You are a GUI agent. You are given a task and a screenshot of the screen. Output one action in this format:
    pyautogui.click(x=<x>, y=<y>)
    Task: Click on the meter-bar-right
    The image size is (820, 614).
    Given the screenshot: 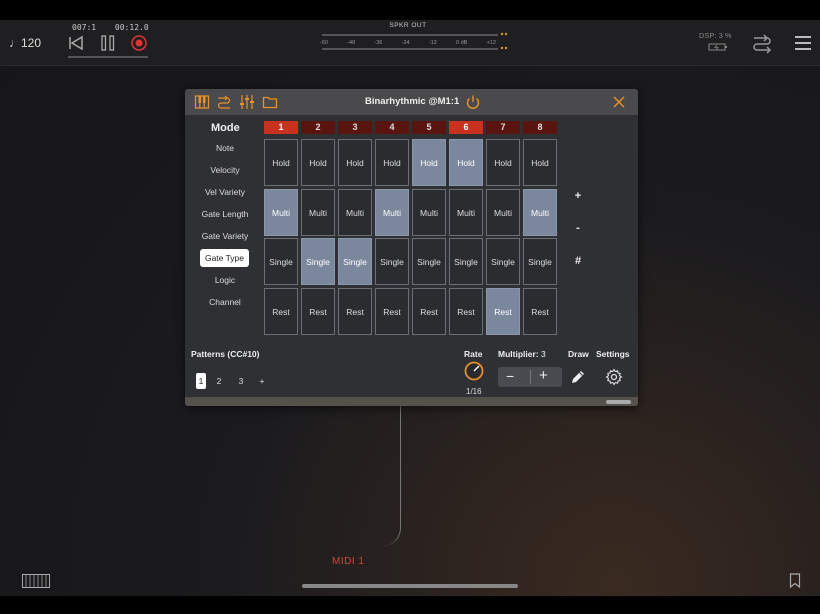 What is the action you would take?
    pyautogui.click(x=410, y=49)
    